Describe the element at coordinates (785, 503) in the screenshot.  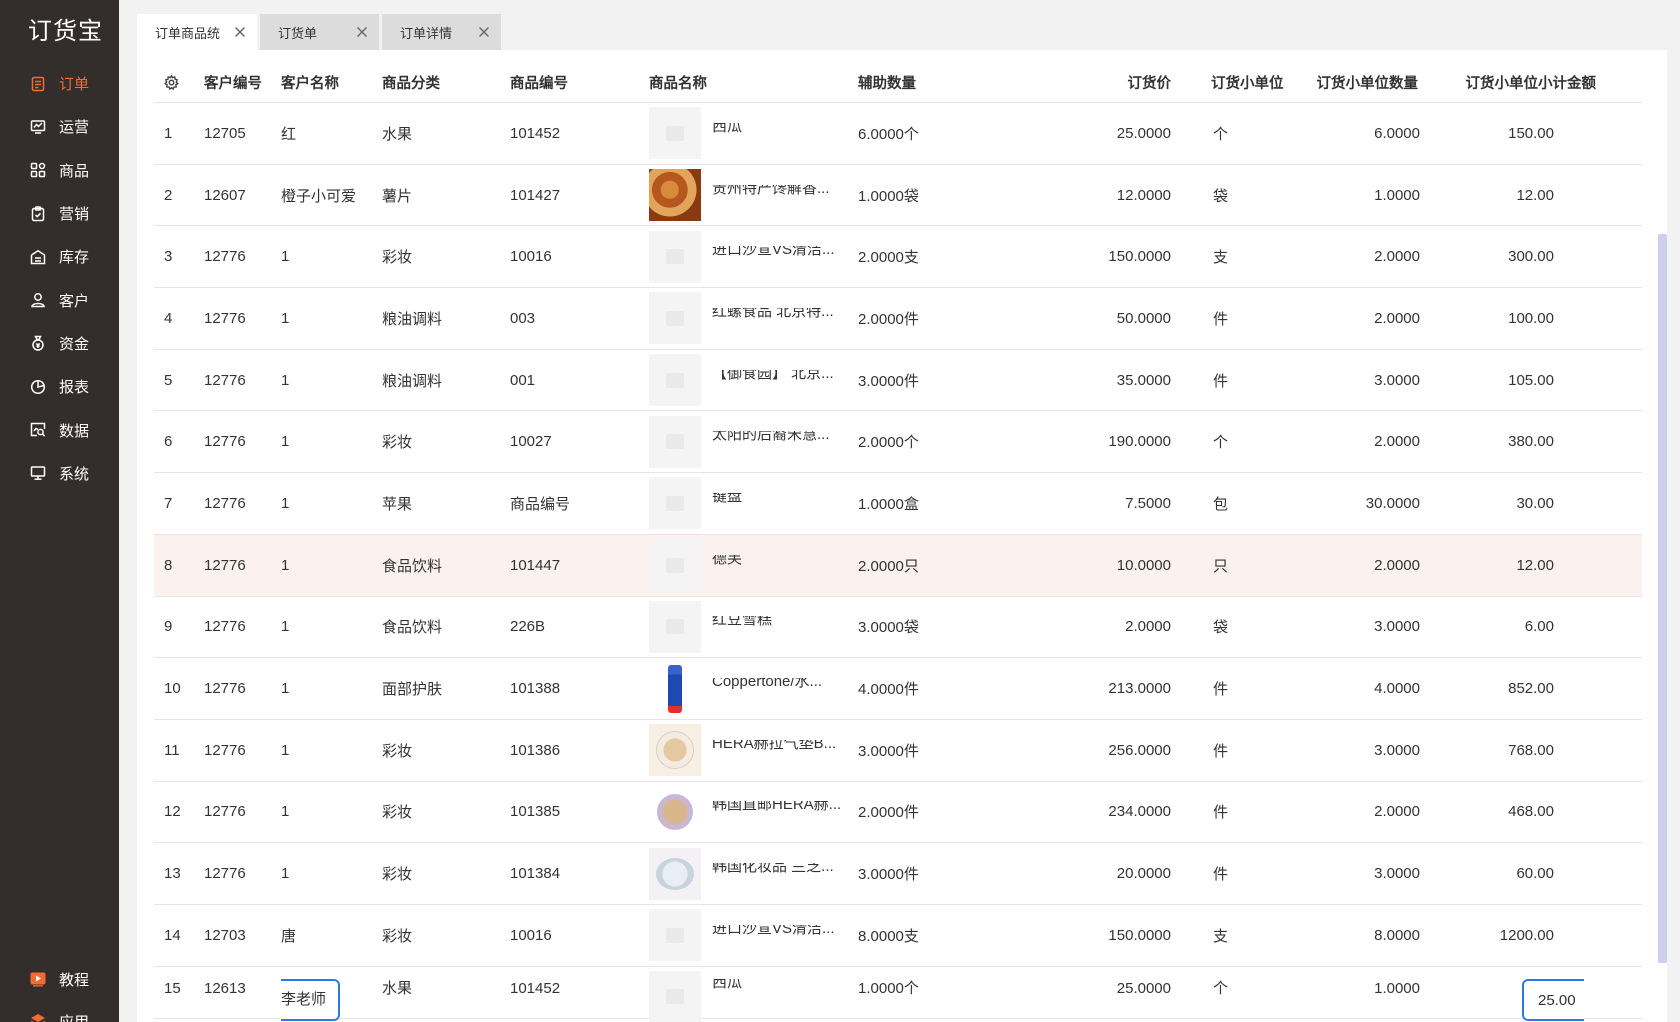
I see `product-name-cell: 键盘` at that location.